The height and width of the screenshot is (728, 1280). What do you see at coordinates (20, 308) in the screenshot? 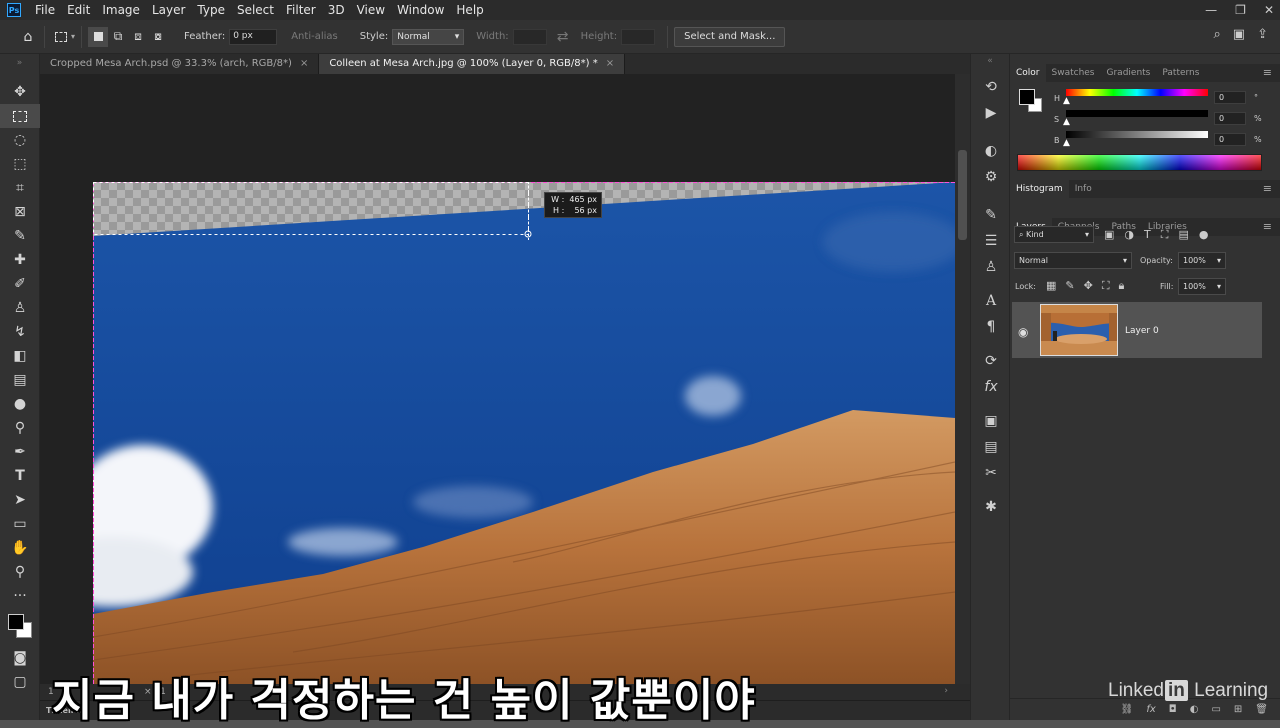
I see `clone-stamp-tool-icon: ♙` at bounding box center [20, 308].